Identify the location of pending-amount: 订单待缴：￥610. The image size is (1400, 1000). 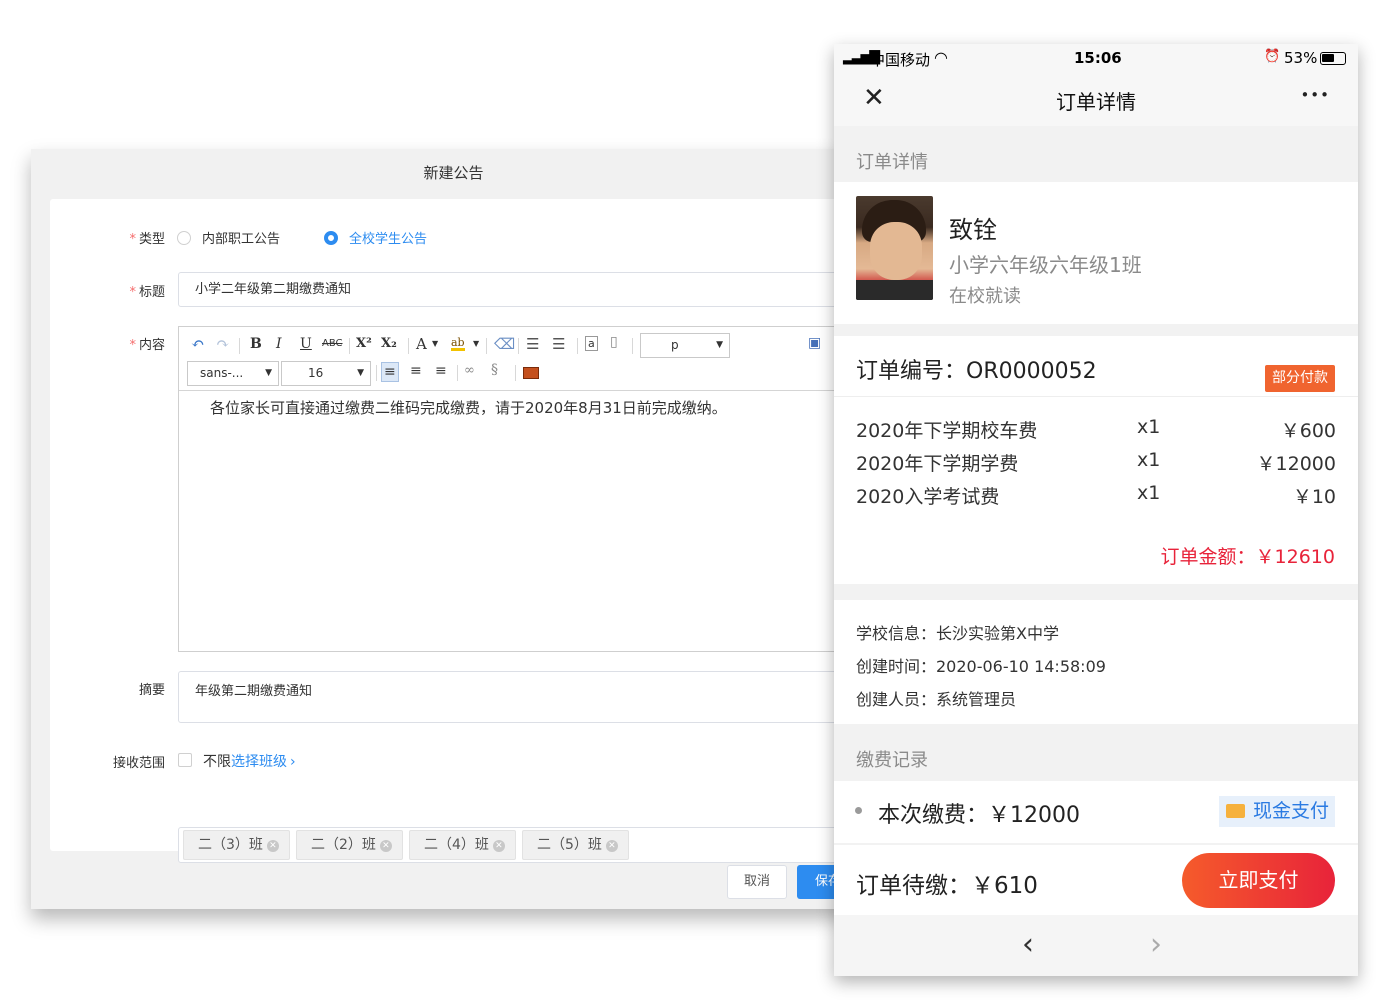
(947, 886).